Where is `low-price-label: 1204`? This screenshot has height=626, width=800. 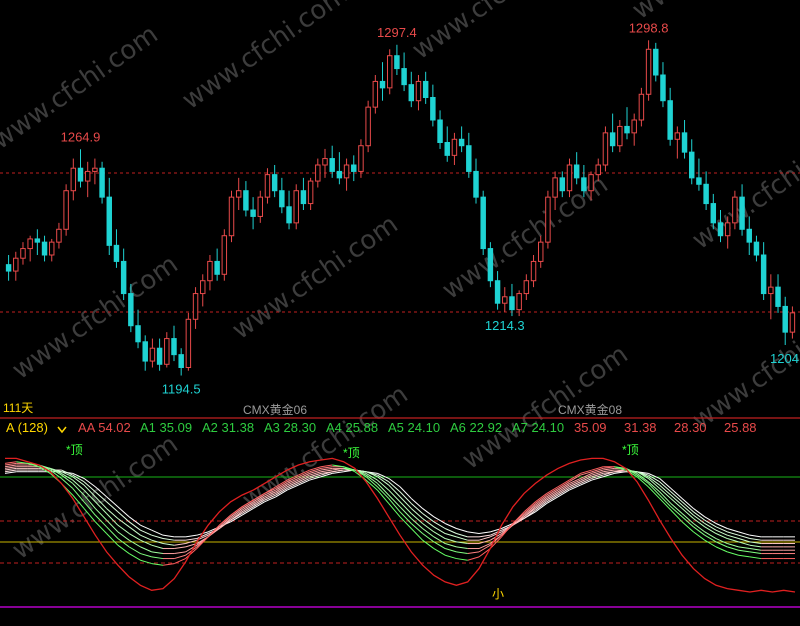 low-price-label: 1204 is located at coordinates (784, 358).